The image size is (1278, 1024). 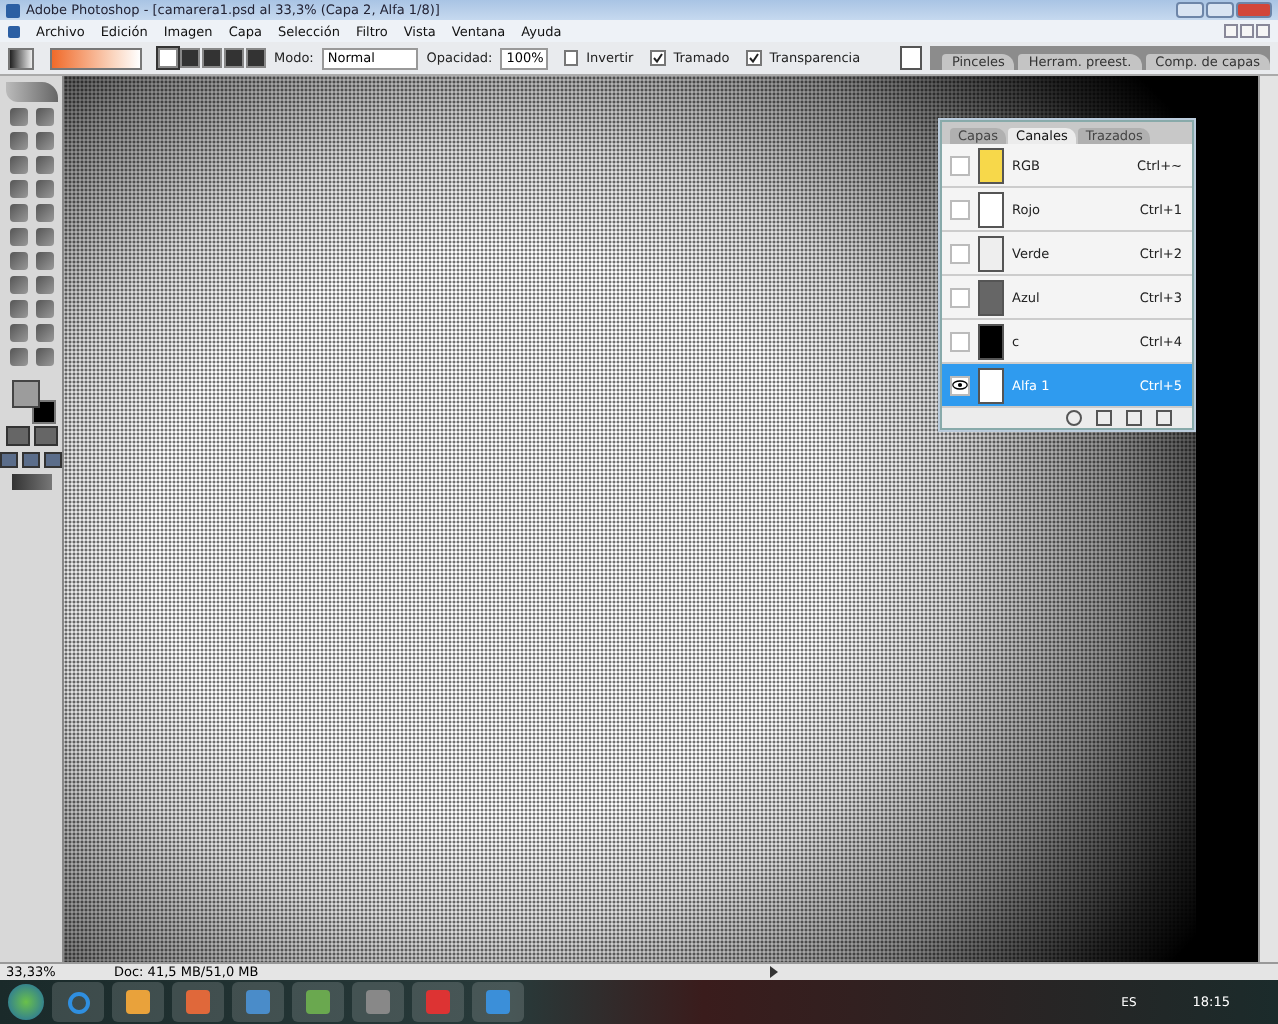 What do you see at coordinates (1164, 418) in the screenshot?
I see `trash-icon` at bounding box center [1164, 418].